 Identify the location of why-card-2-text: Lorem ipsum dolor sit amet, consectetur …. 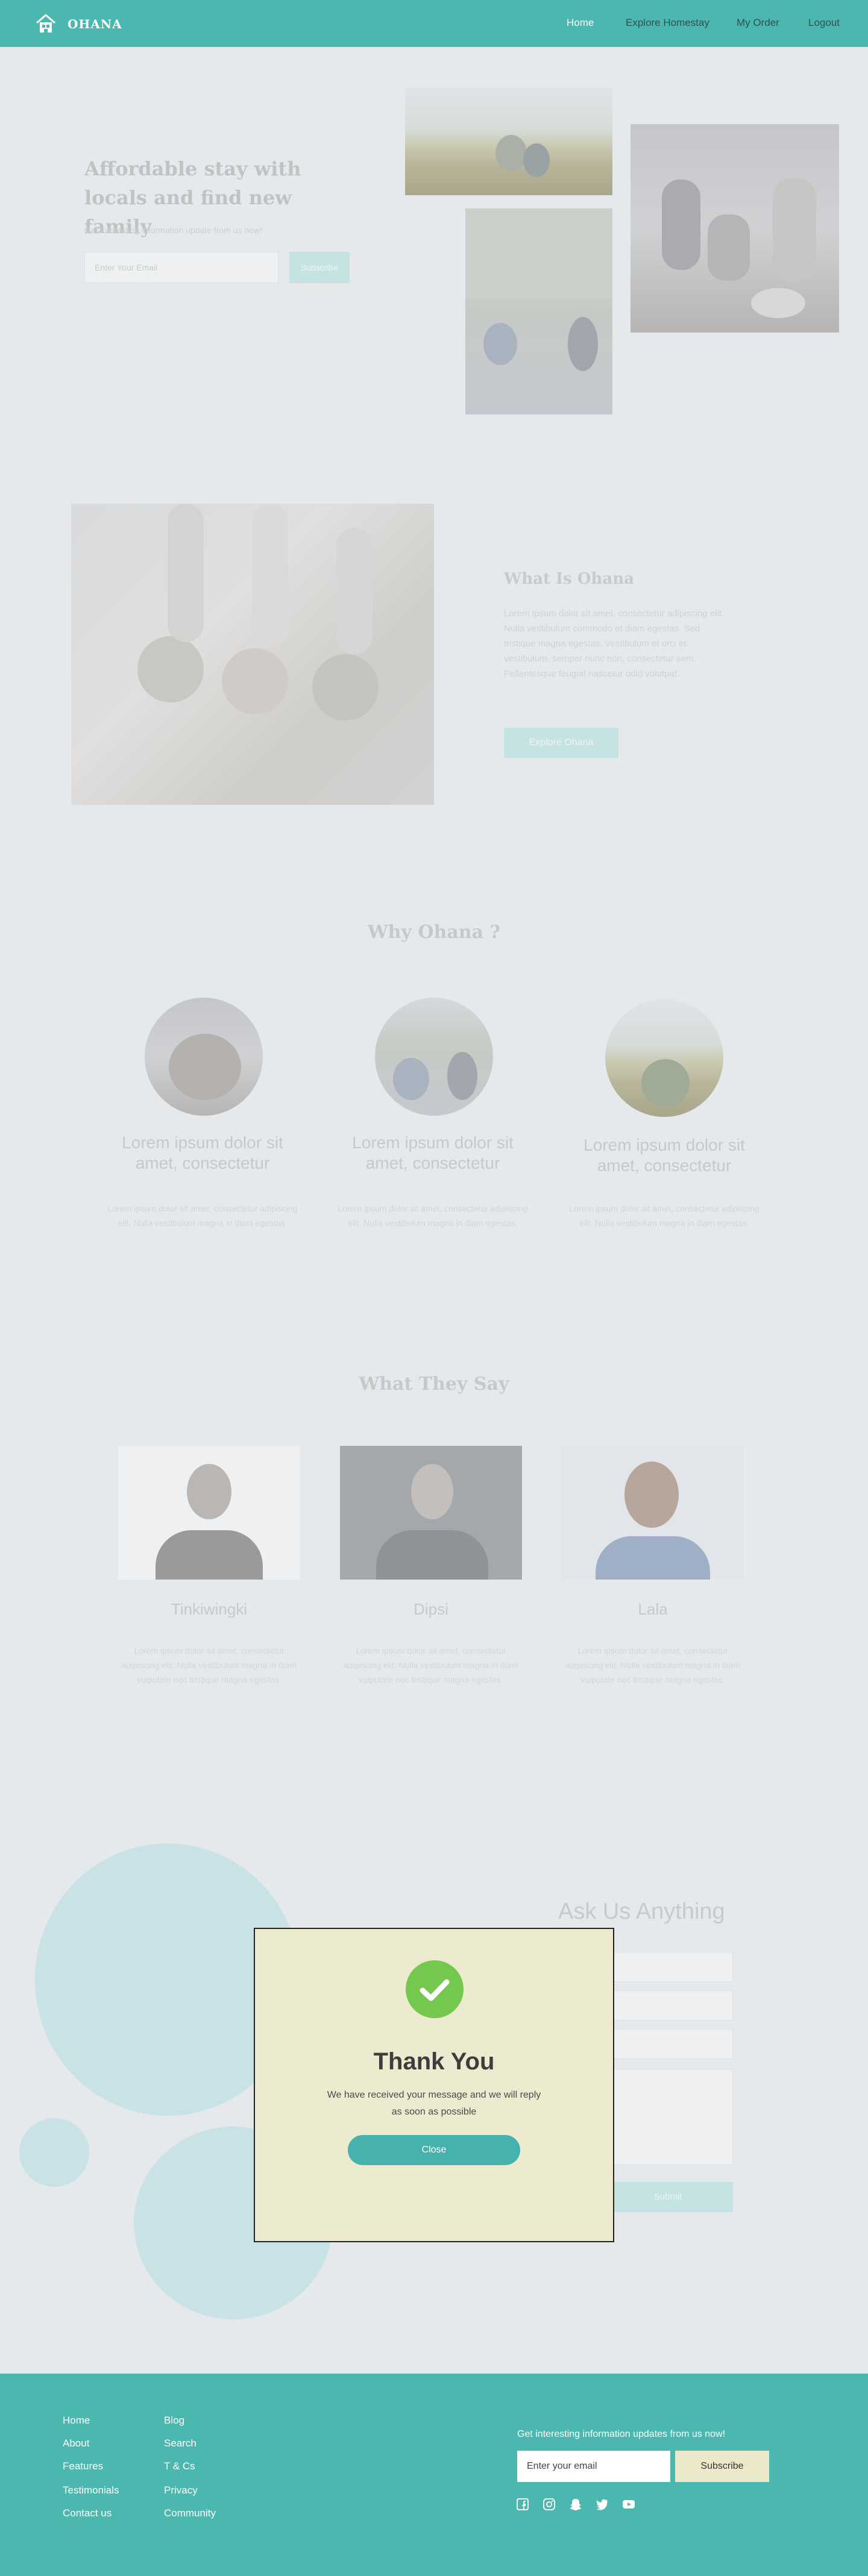
(433, 1216).